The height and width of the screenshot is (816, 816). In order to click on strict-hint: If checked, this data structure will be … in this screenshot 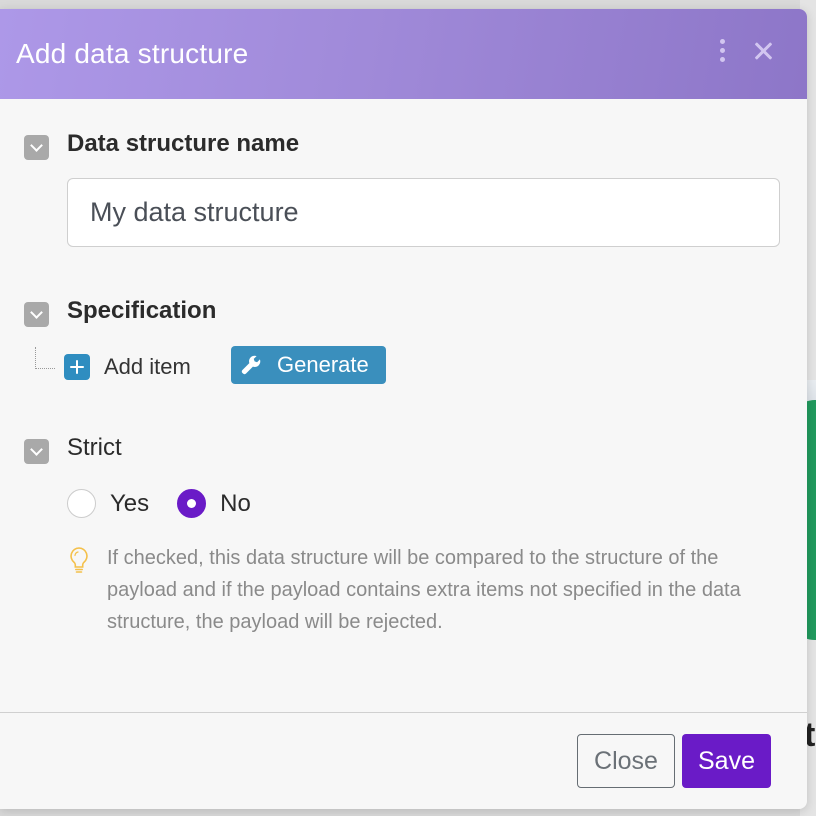, I will do `click(417, 590)`.